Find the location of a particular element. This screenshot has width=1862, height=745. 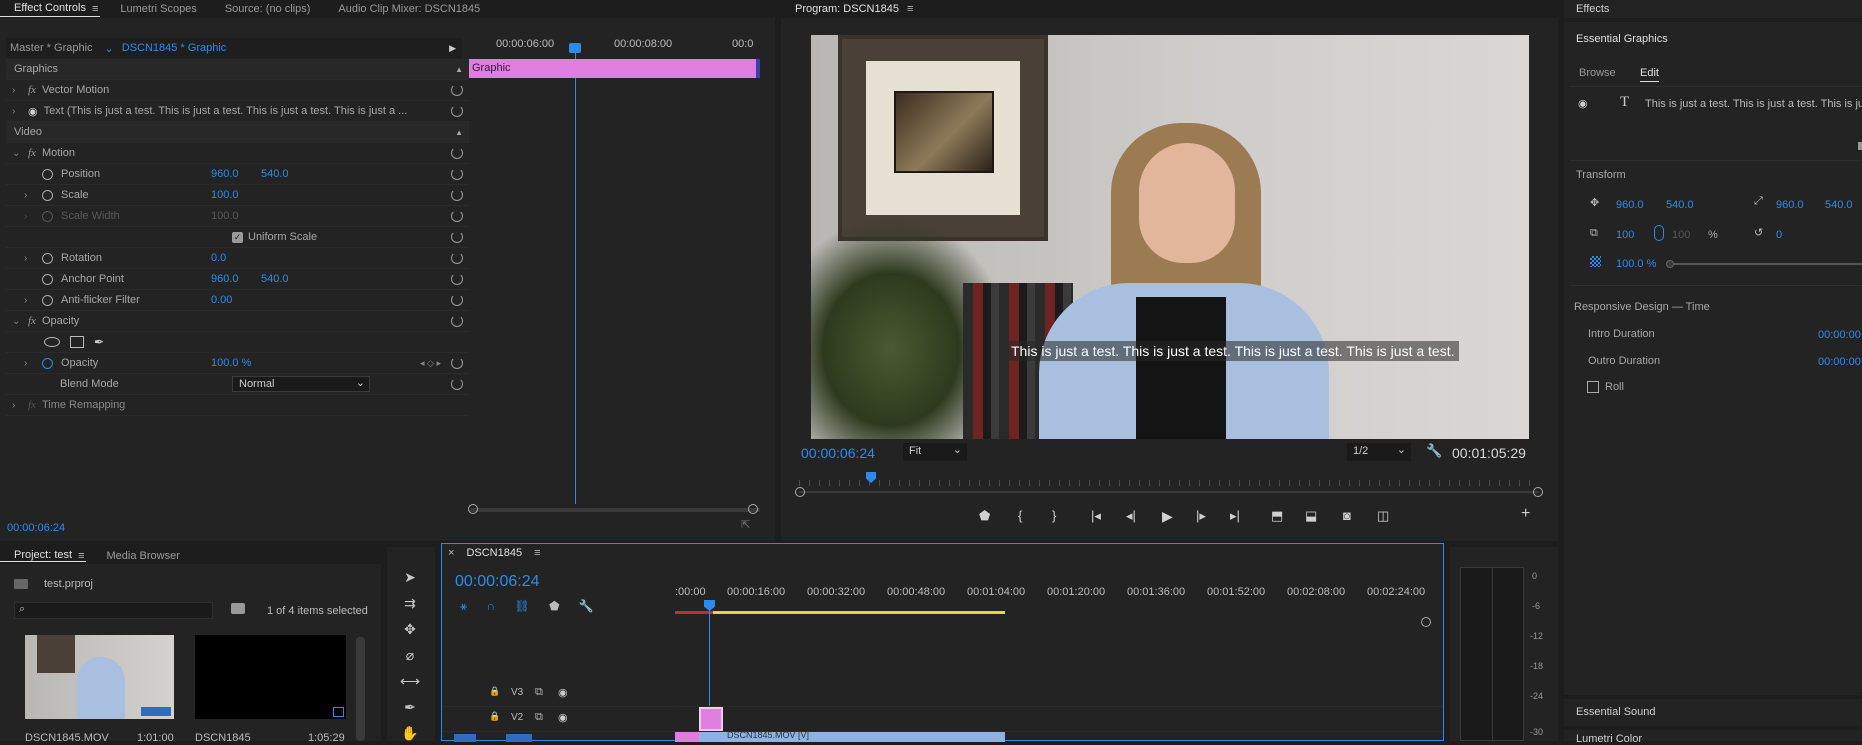

track-select-tool-icon: ⇉ is located at coordinates (410, 603).